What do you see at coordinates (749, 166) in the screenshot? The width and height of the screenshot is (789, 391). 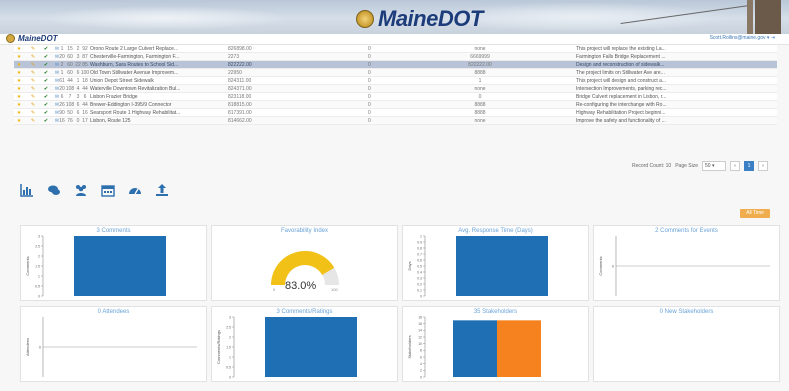 I see `page-1-button: 1` at bounding box center [749, 166].